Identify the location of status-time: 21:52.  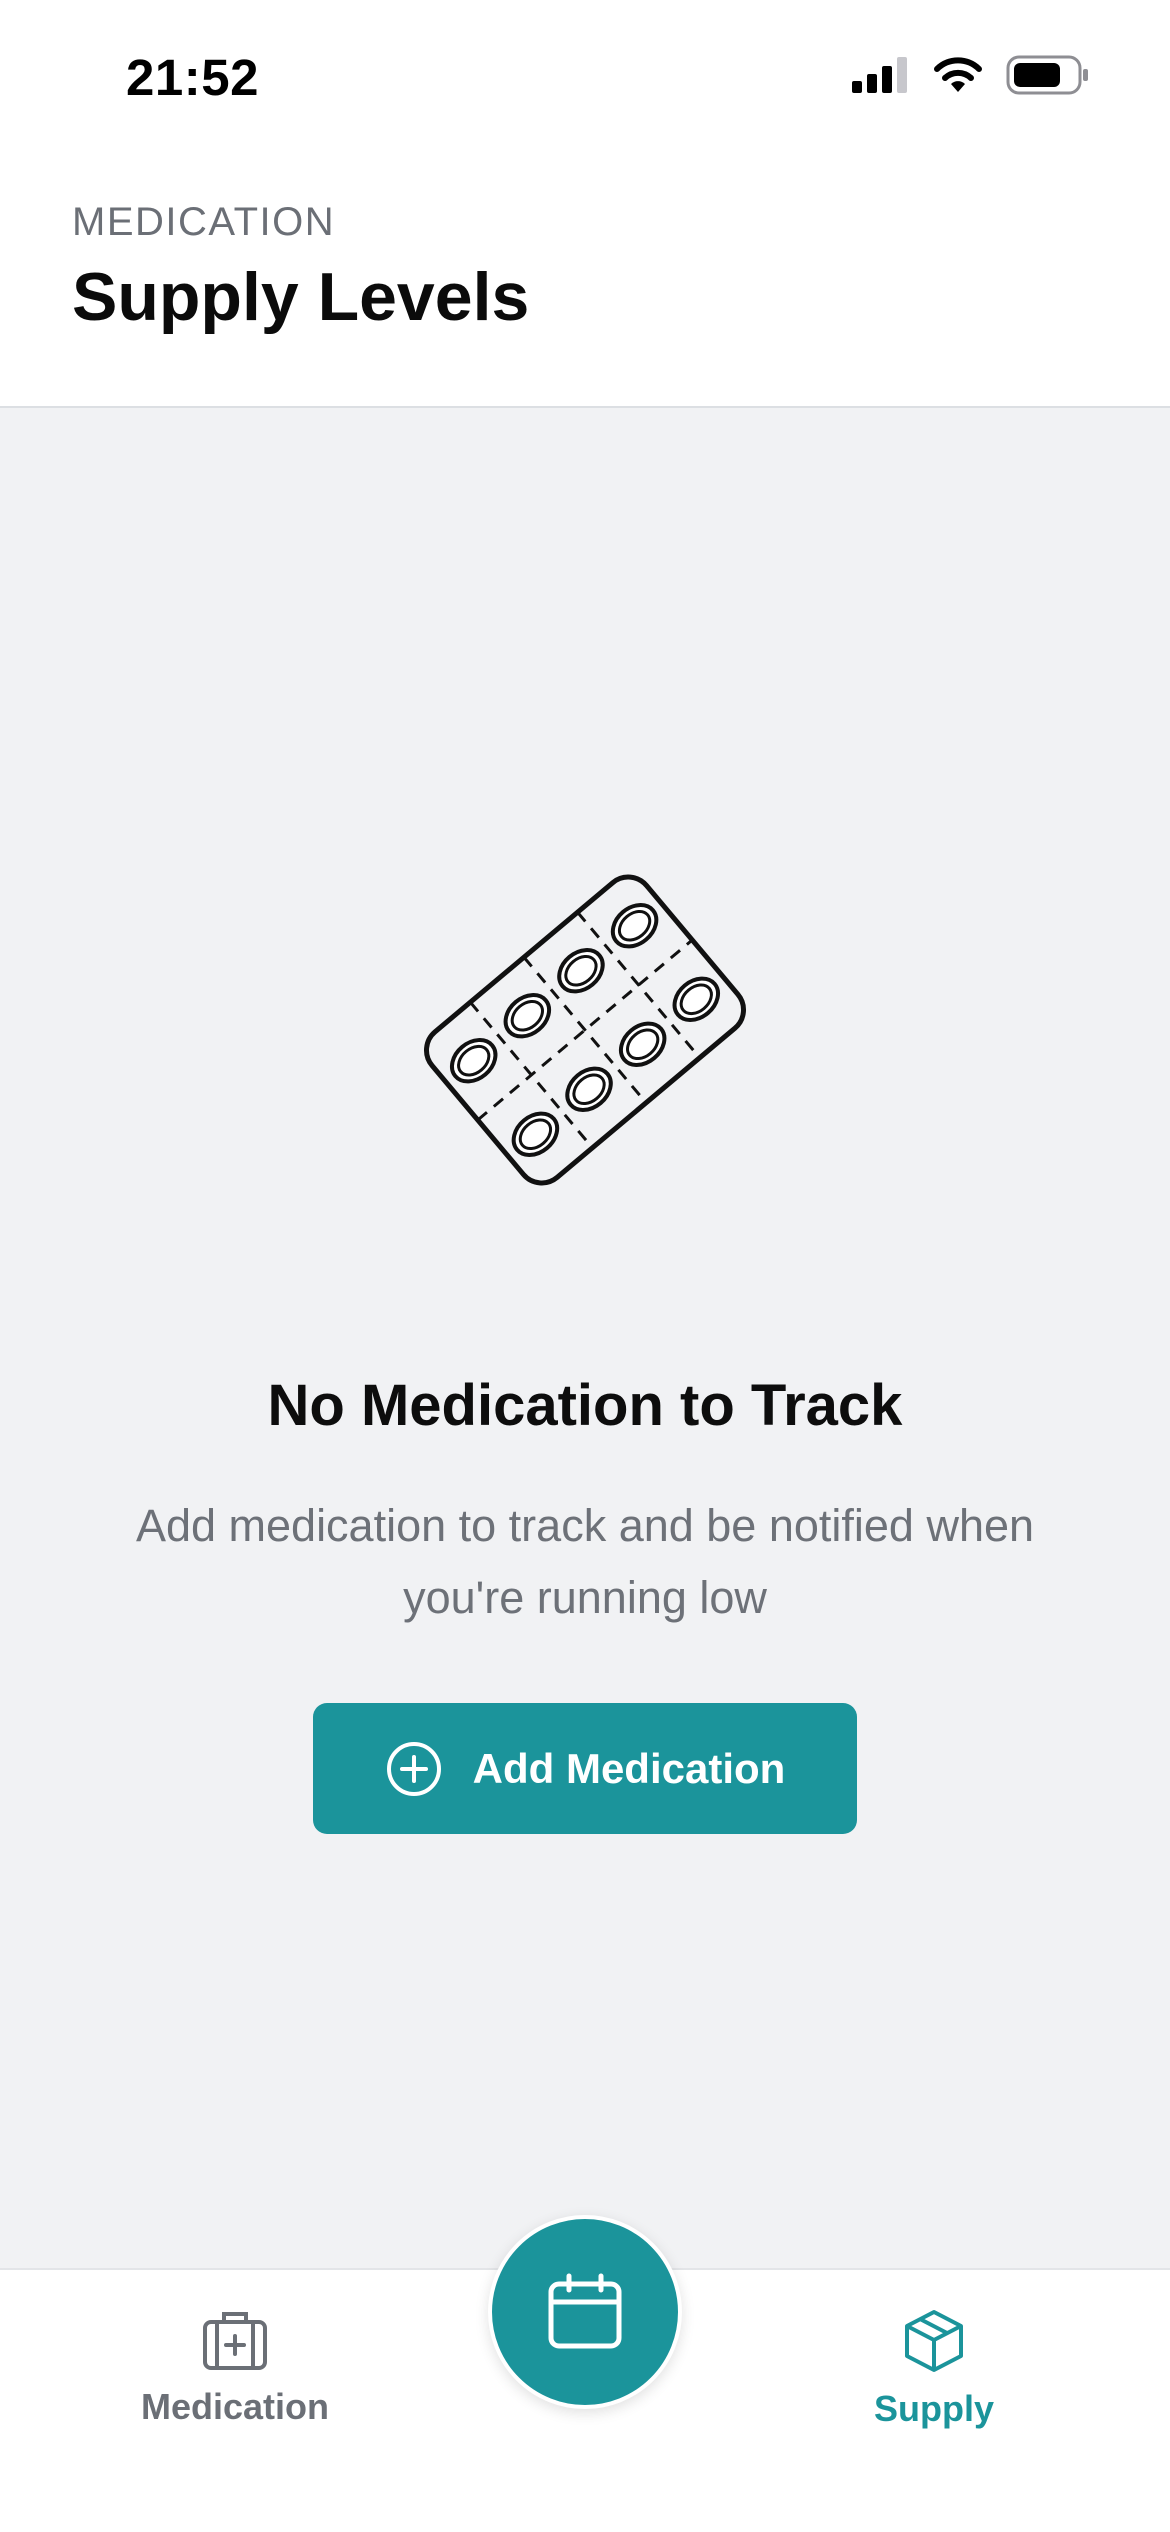
(192, 77).